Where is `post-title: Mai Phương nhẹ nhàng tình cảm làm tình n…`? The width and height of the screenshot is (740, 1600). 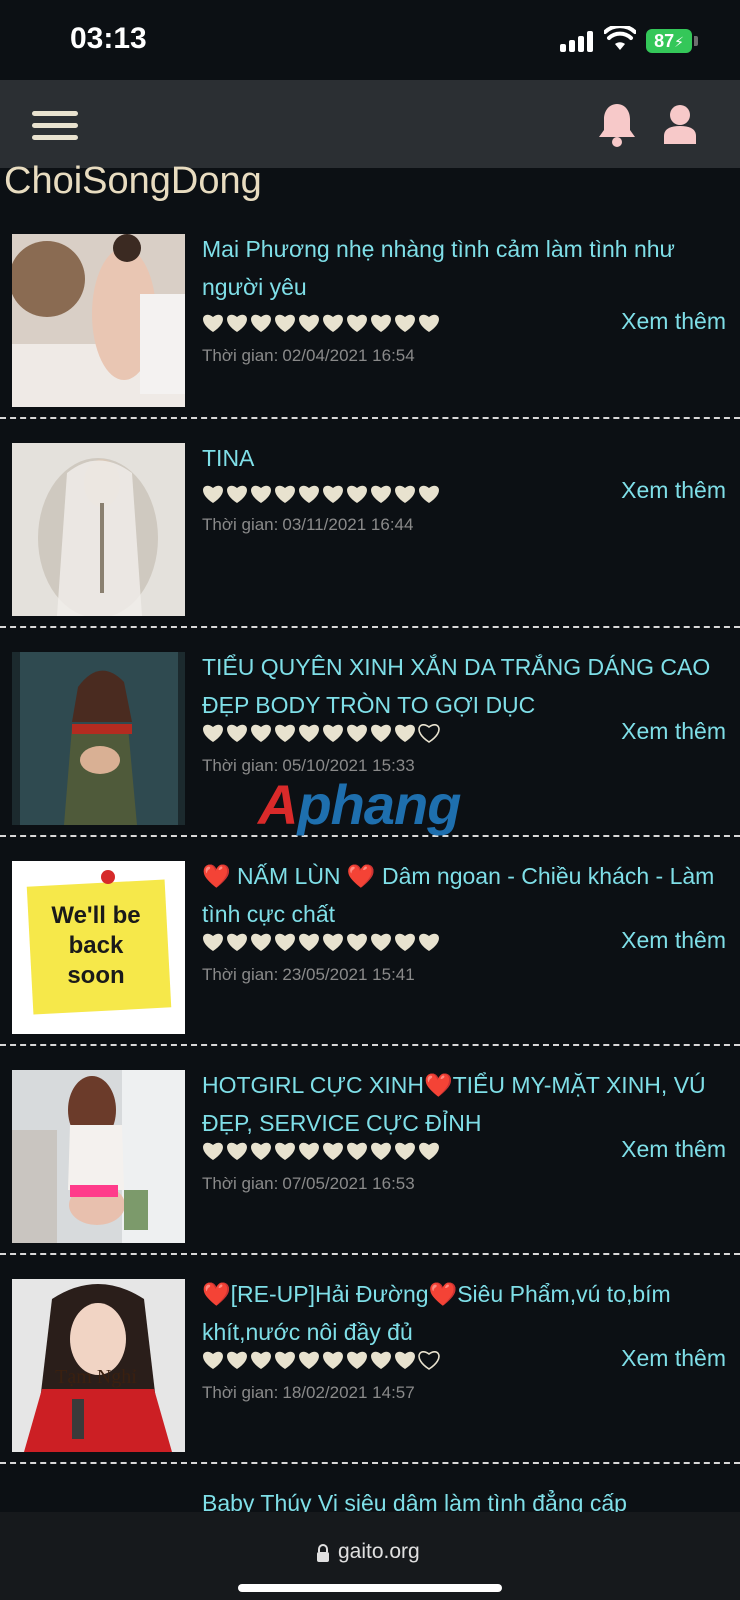 post-title: Mai Phương nhẹ nhàng tình cảm làm tình n… is located at coordinates (462, 268).